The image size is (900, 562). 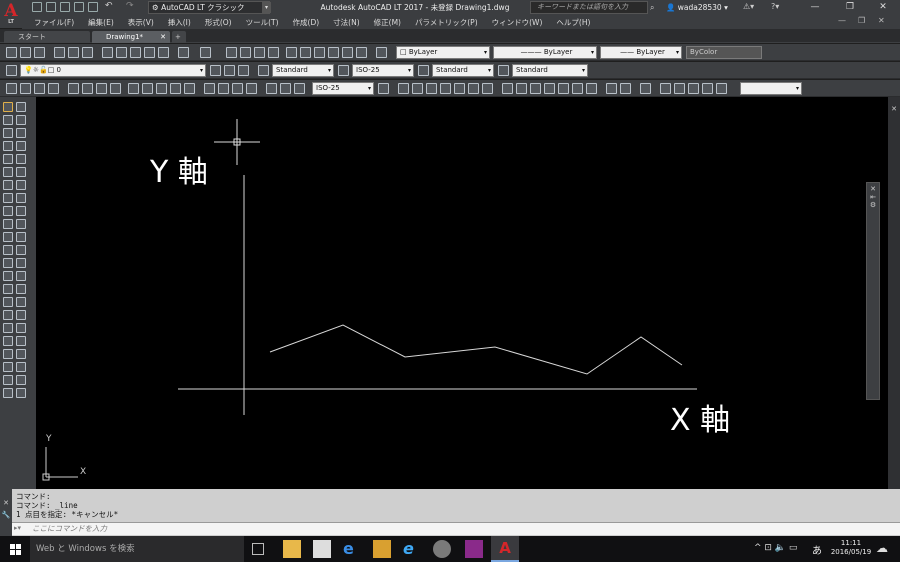 I want to click on dim-linear-icon, so click(x=133, y=88).